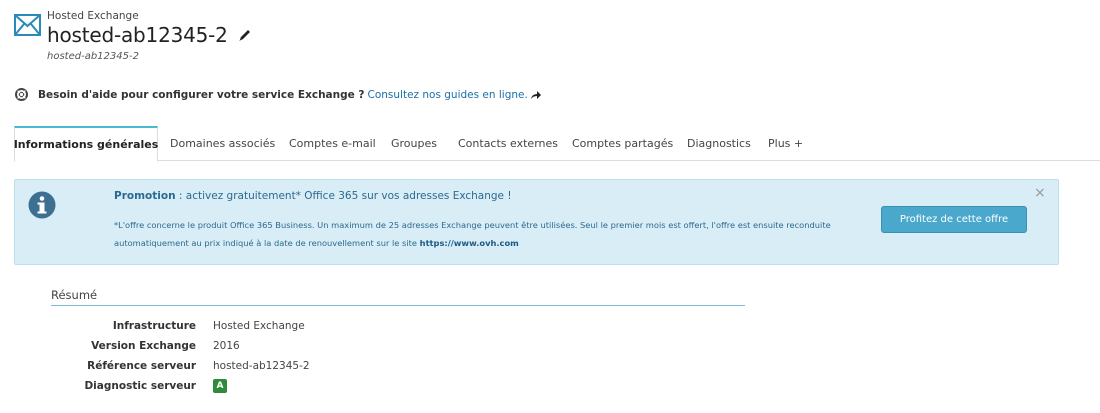 The width and height of the screenshot is (1100, 413). I want to click on summary-label: Version Exchange, so click(143, 346).